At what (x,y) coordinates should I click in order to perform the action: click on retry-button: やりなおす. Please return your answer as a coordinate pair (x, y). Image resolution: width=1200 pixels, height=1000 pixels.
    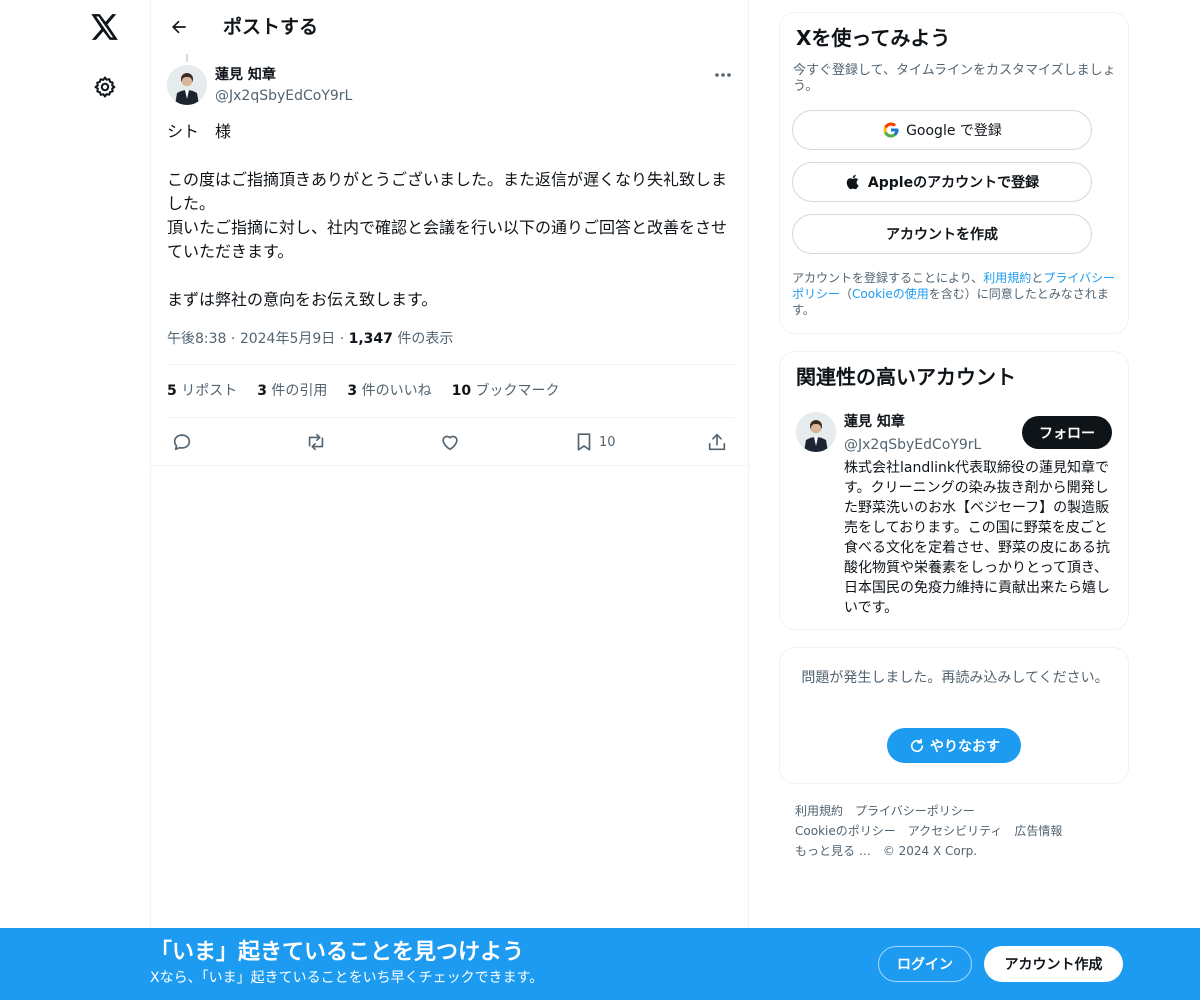
    Looking at the image, I should click on (954, 745).